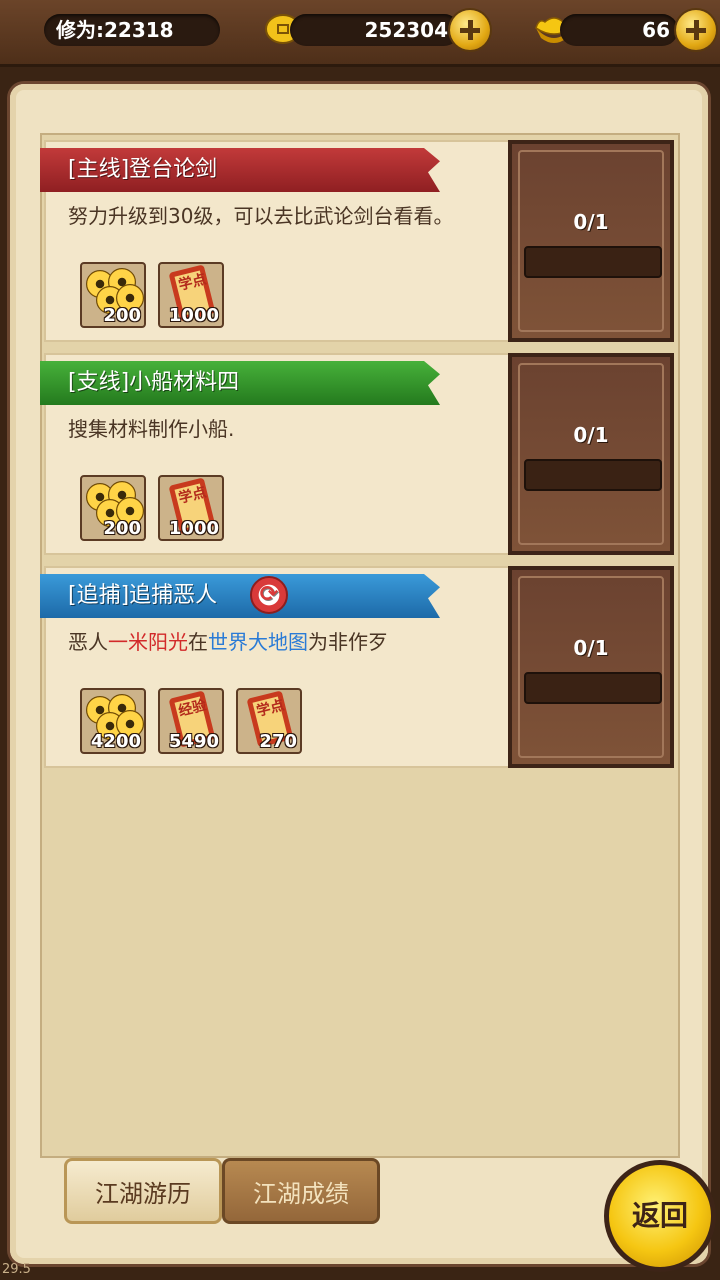 The width and height of the screenshot is (720, 1280). What do you see at coordinates (151, 429) in the screenshot?
I see `quest-description: 搜集材料制作小船.` at bounding box center [151, 429].